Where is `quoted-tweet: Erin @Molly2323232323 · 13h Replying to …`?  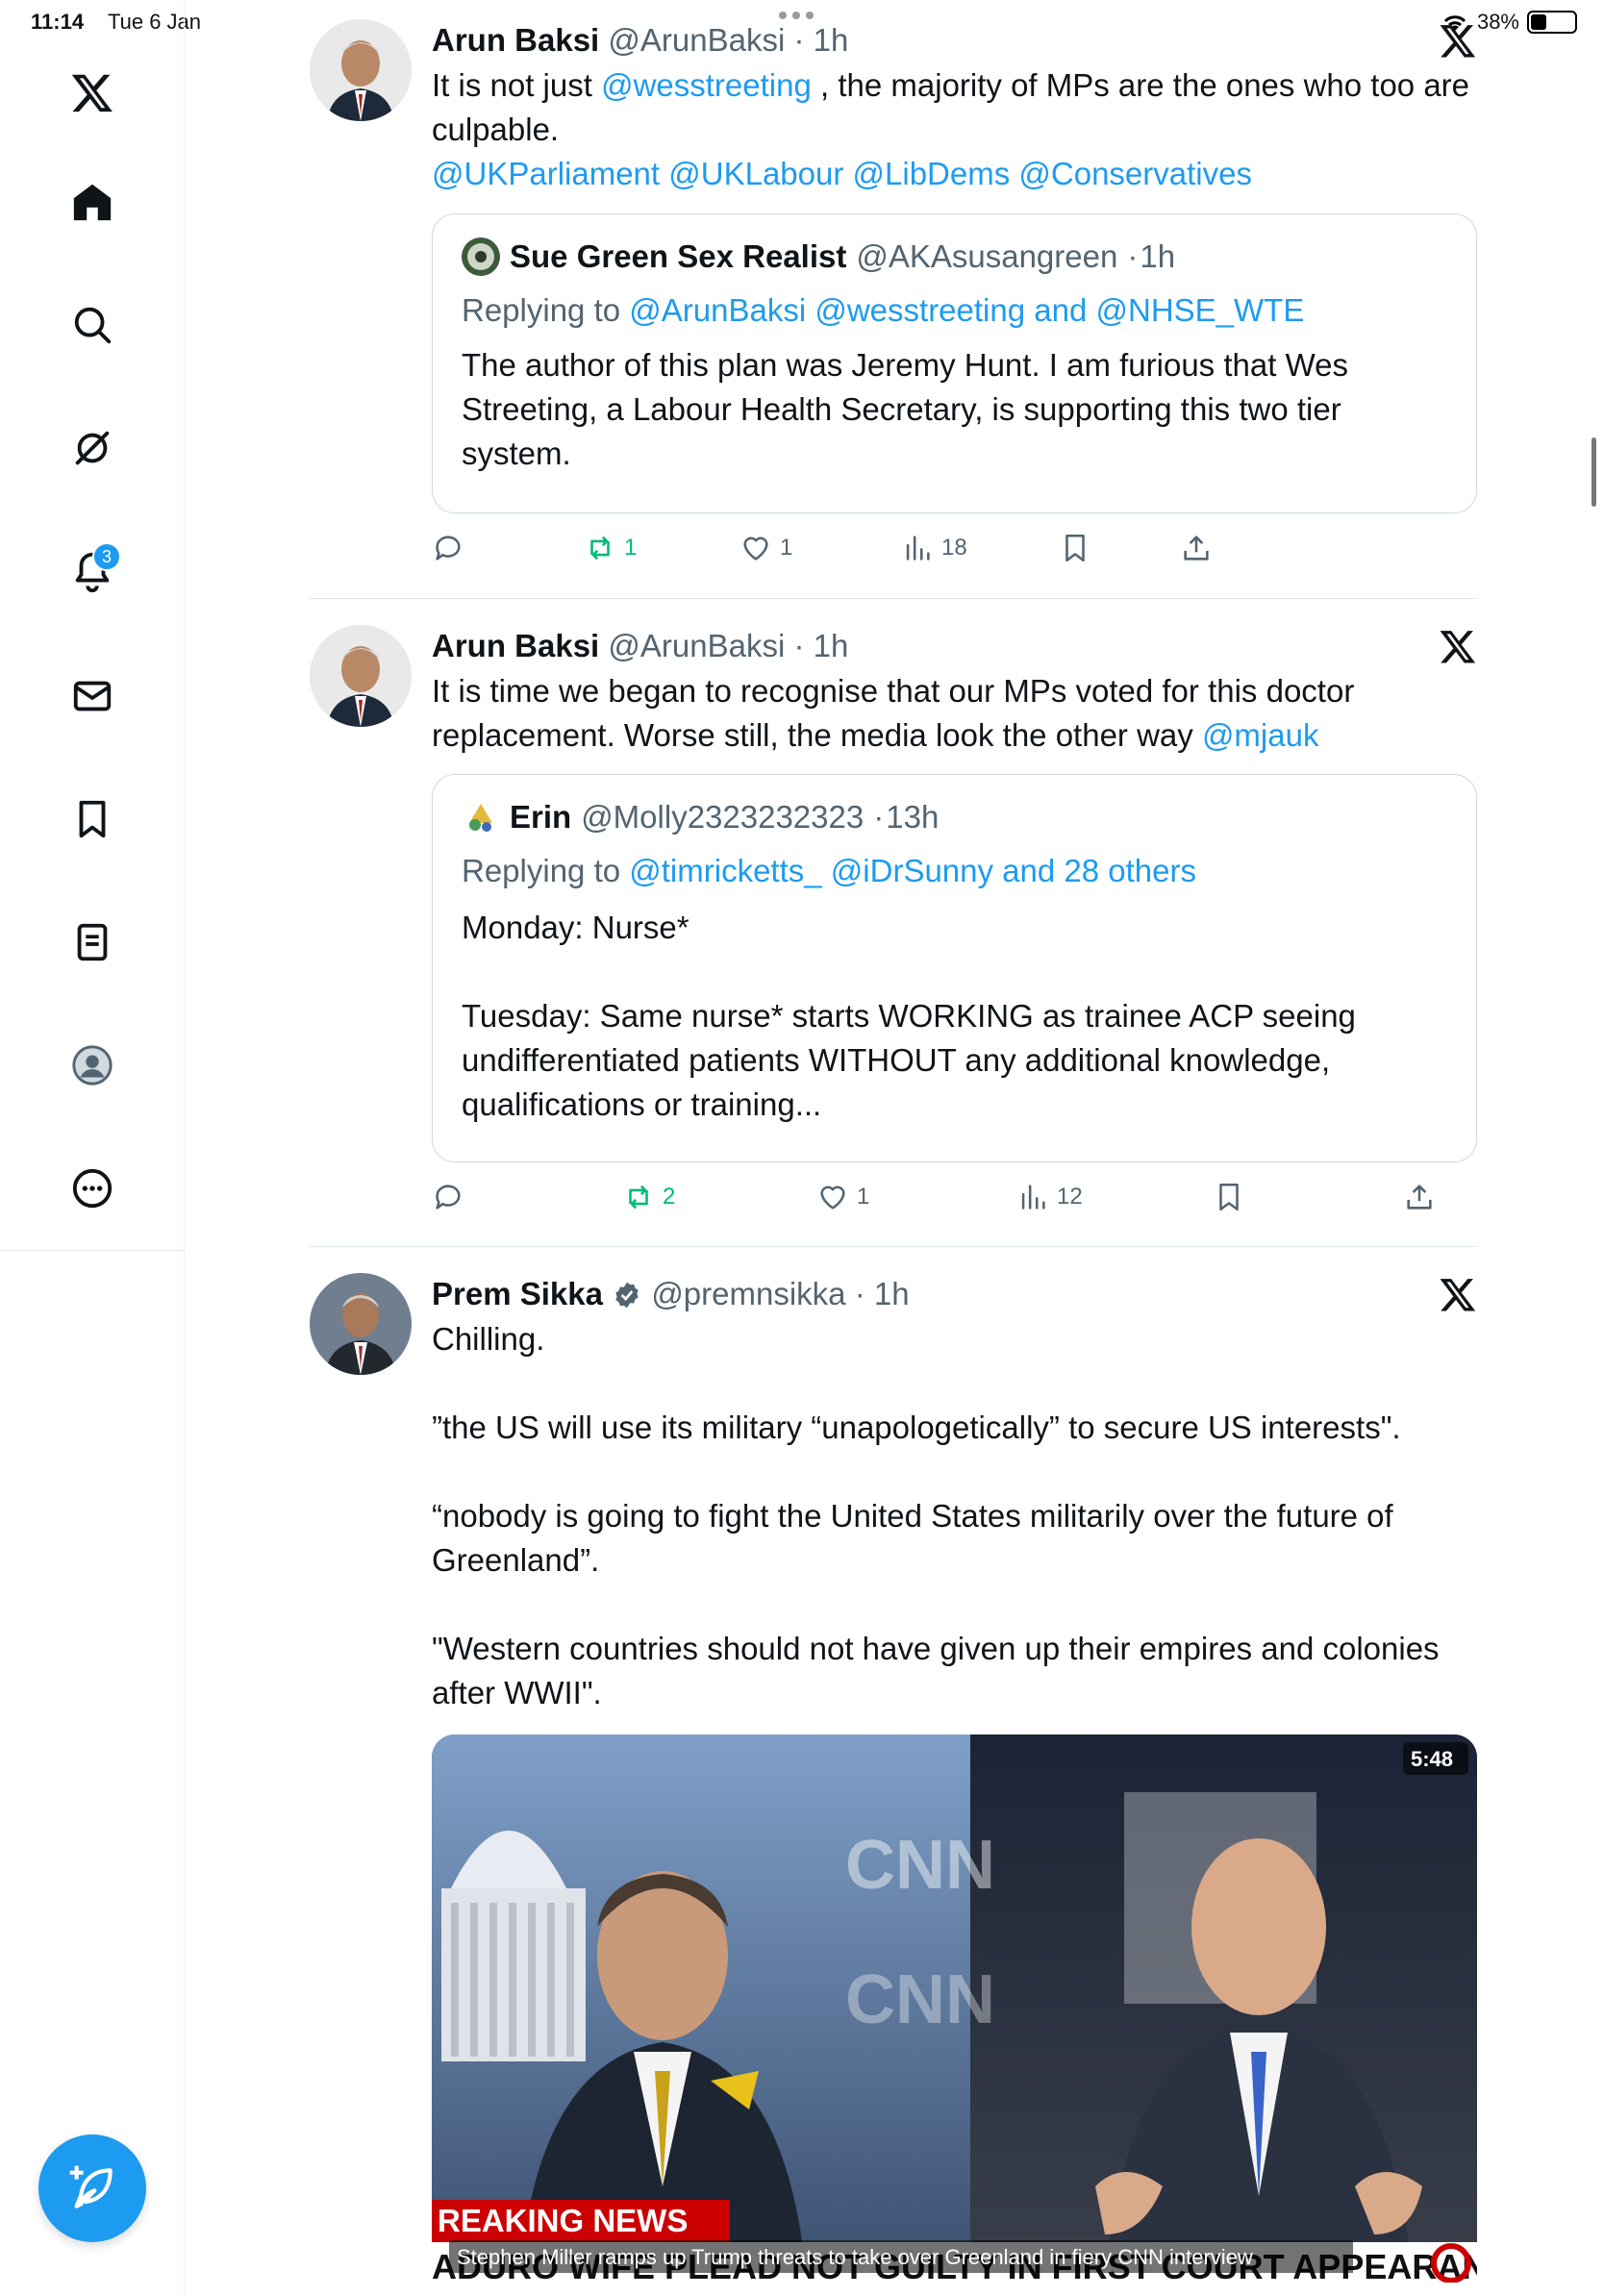 quoted-tweet: Erin @Molly2323232323 · 13h Replying to … is located at coordinates (954, 968).